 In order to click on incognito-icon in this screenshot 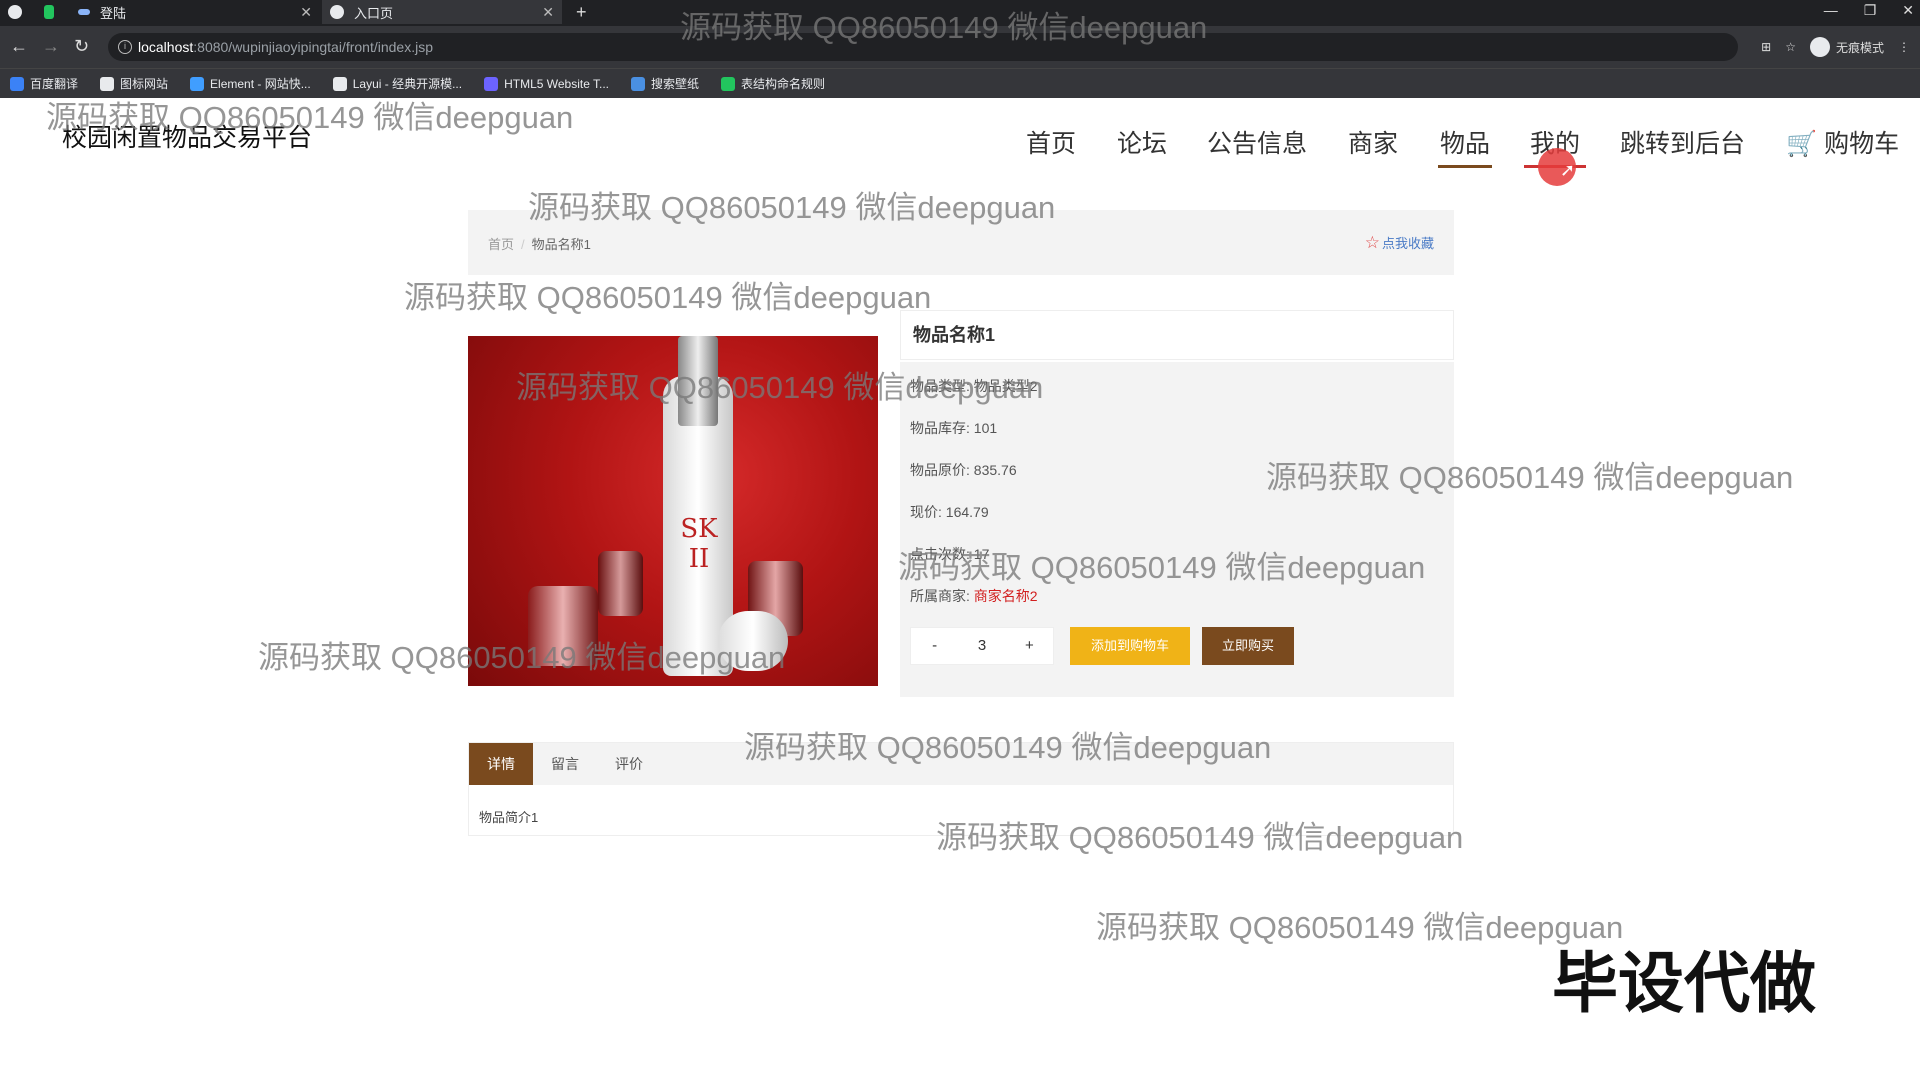, I will do `click(1819, 47)`.